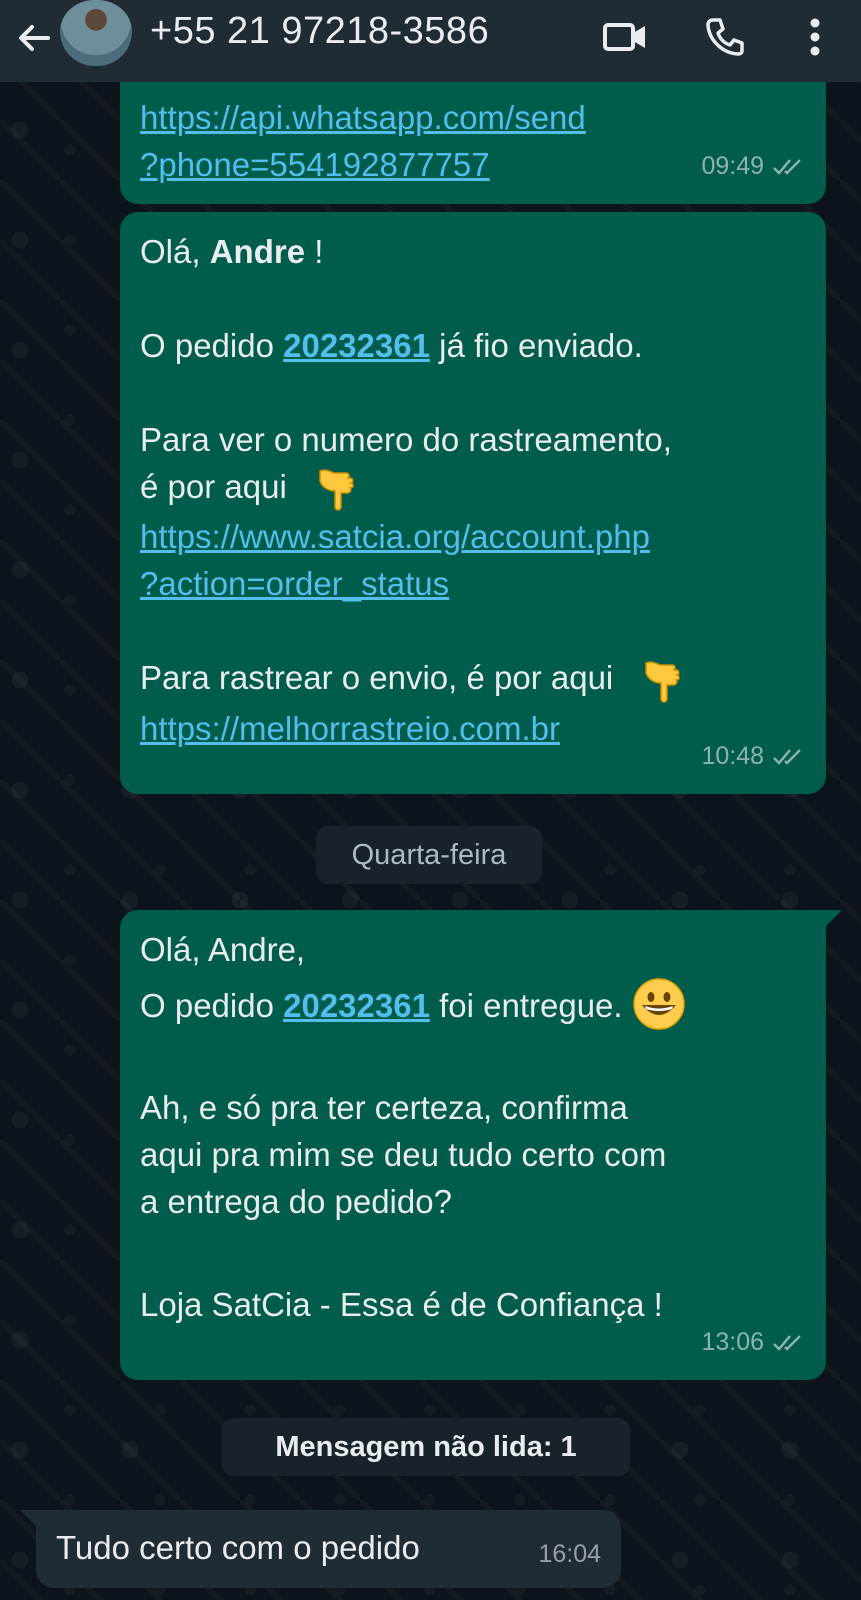 The height and width of the screenshot is (1600, 861). Describe the element at coordinates (426, 1447) in the screenshot. I see `unread-messages-separator: Mensagem não lida: 1` at that location.